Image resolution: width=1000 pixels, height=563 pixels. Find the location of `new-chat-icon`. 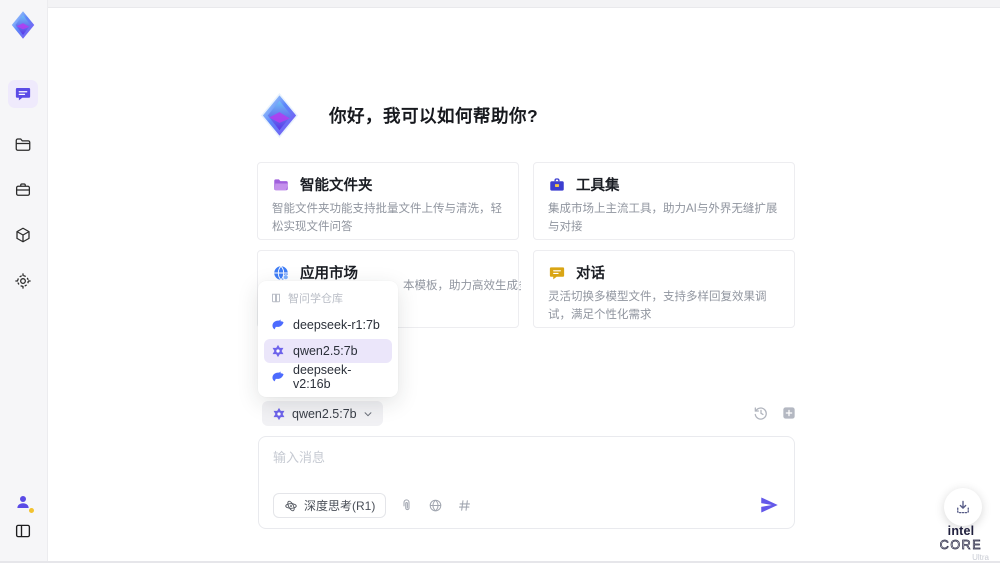

new-chat-icon is located at coordinates (789, 413).